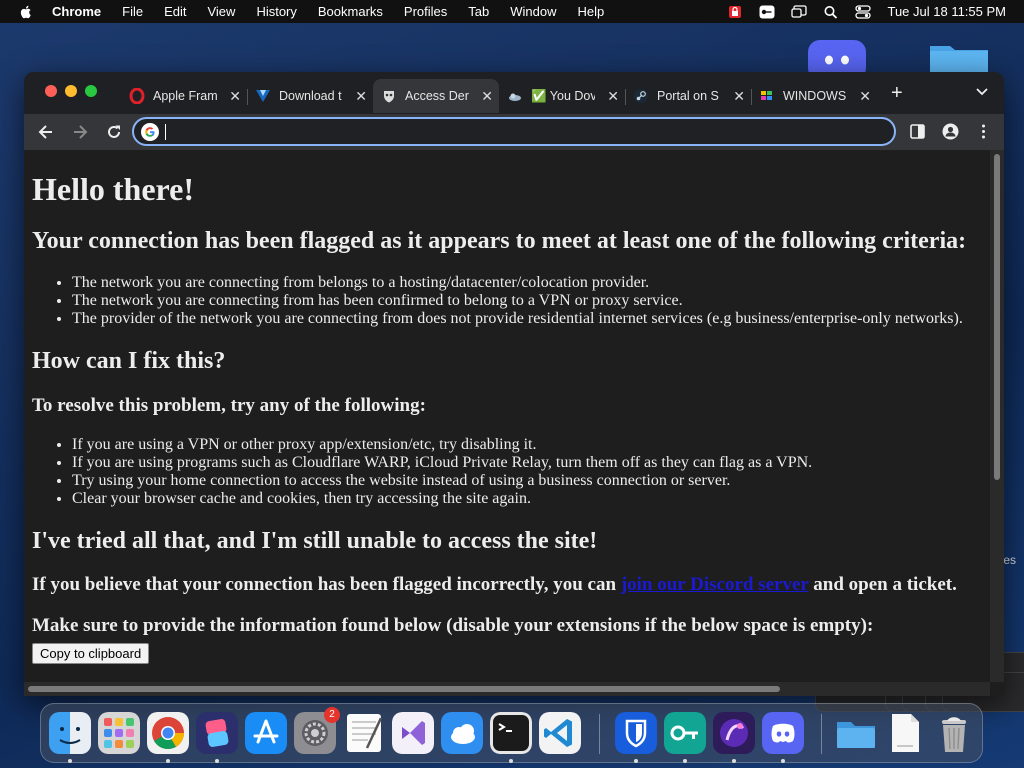 The width and height of the screenshot is (1024, 768). I want to click on tab-apple-frameworks: Apple Fram ✕, so click(184, 96).